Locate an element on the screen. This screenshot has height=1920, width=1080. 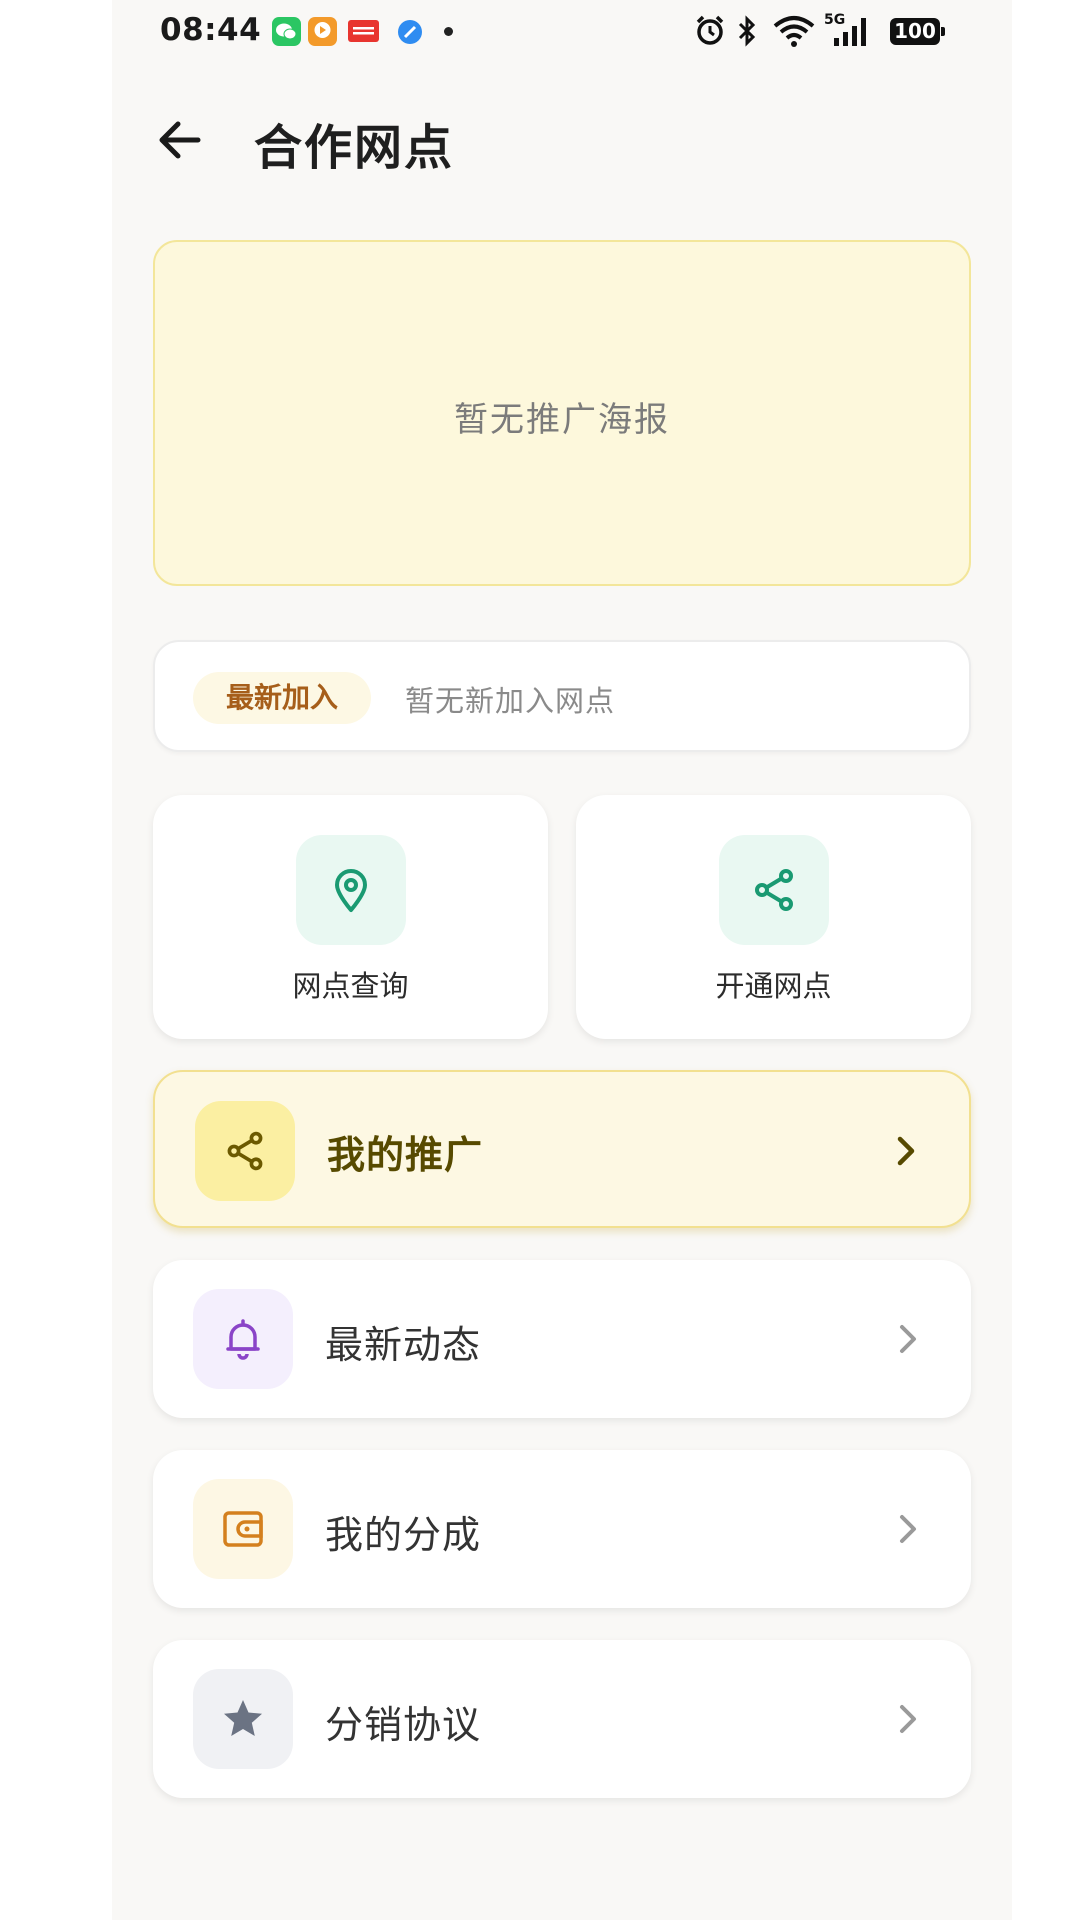
status-time: 08:44 is located at coordinates (211, 30).